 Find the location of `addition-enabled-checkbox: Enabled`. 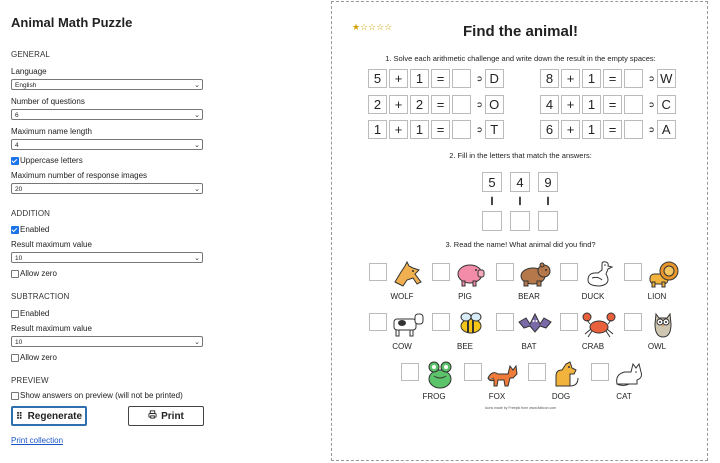

addition-enabled-checkbox: Enabled is located at coordinates (30, 229).